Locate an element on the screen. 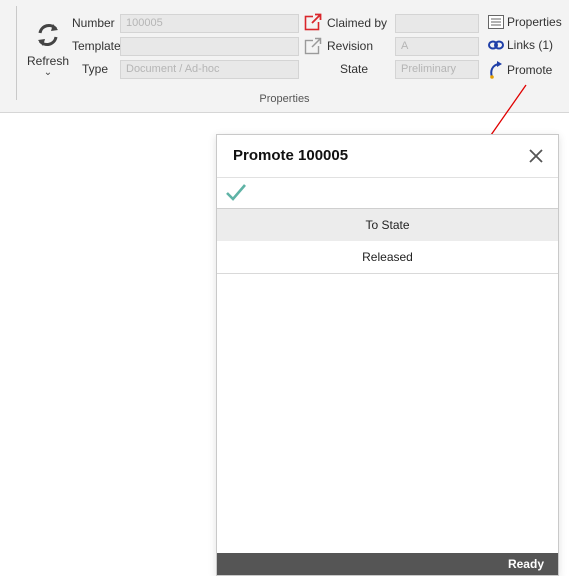 The image size is (569, 576). links-button-label: Links (1) is located at coordinates (530, 45).